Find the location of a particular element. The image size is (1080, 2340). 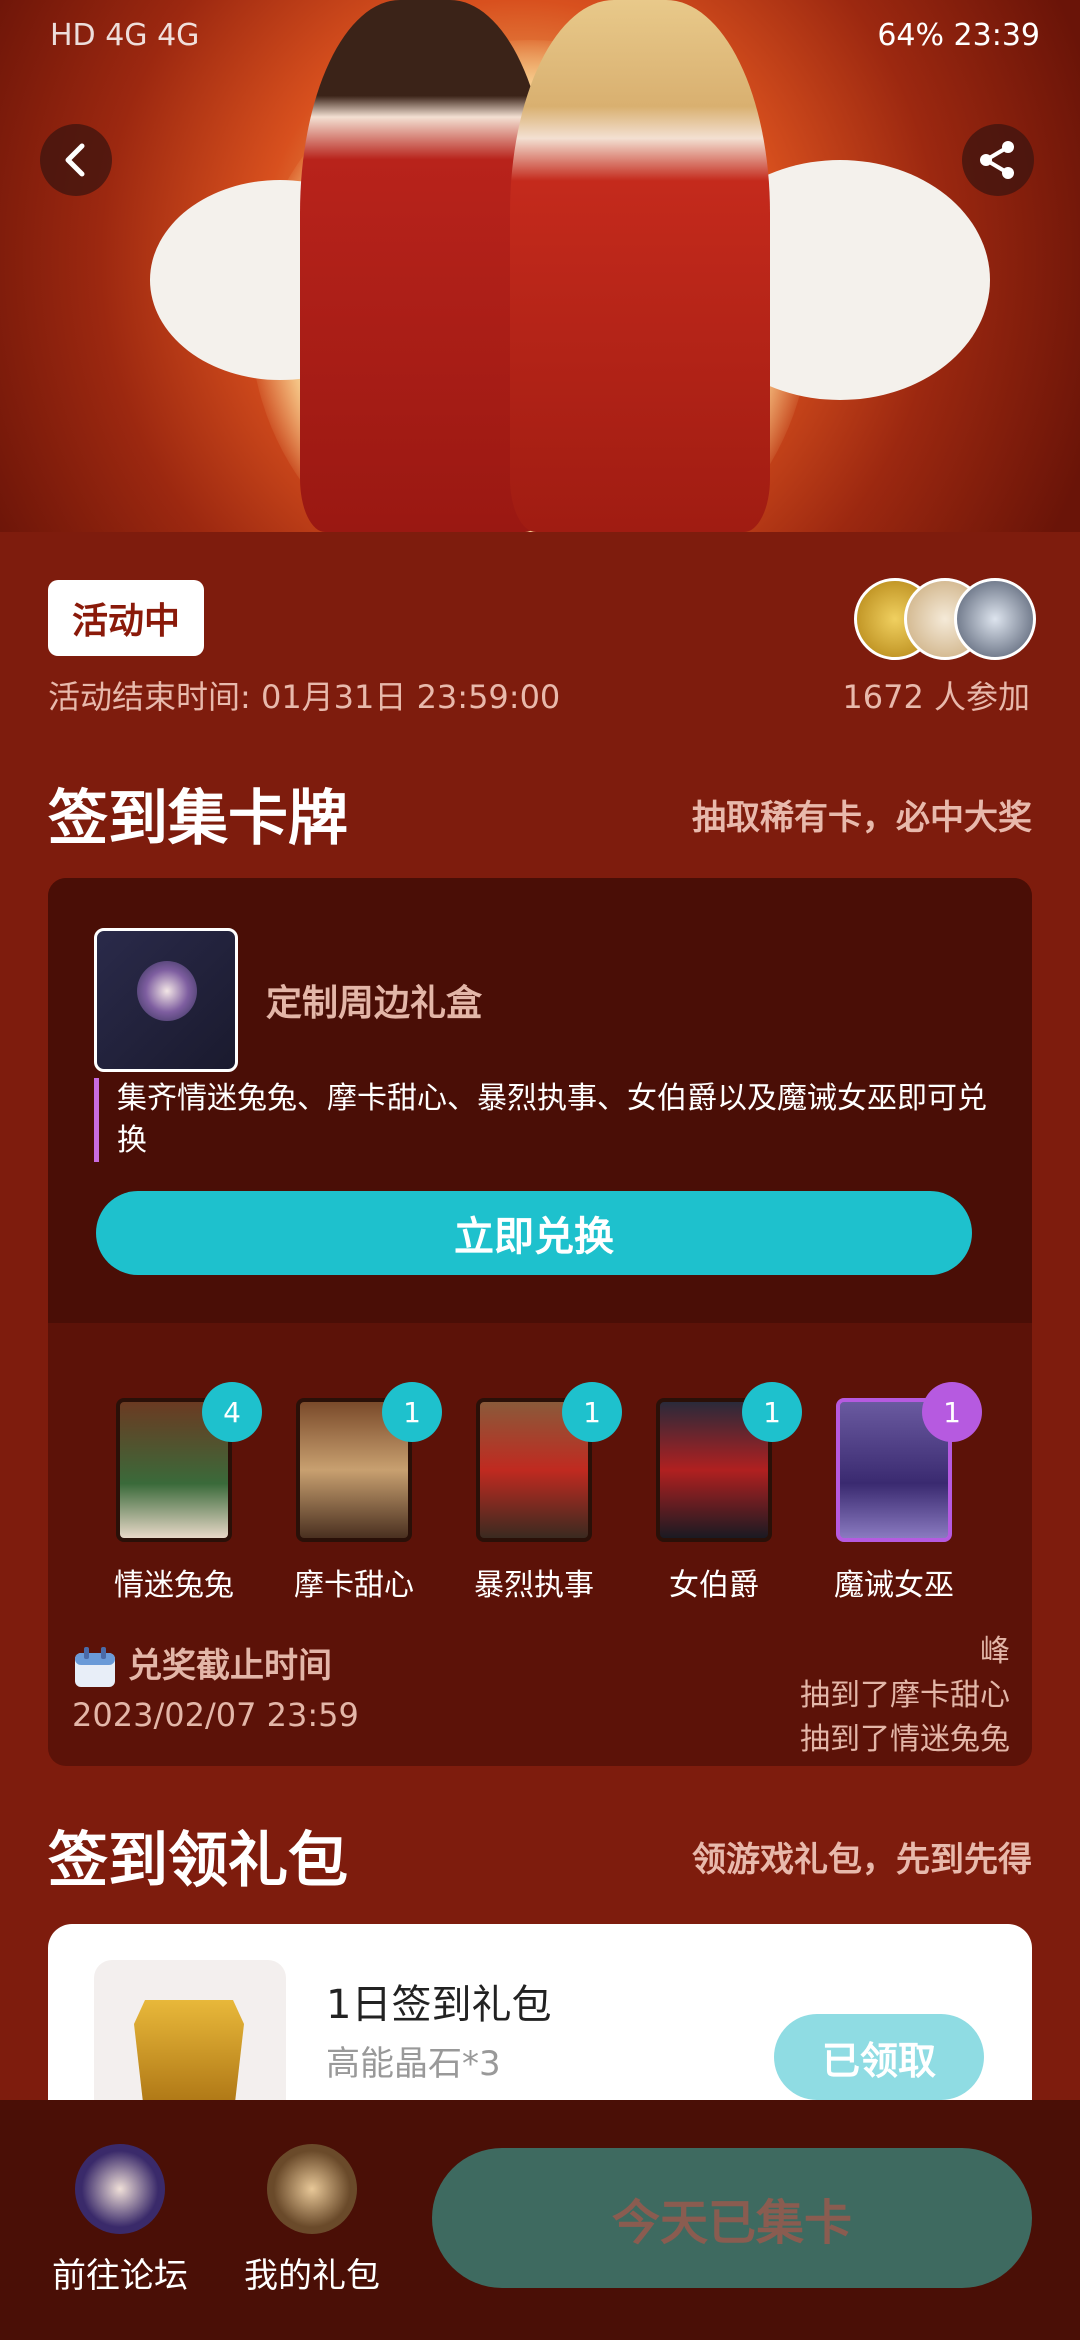

ticker-item: 抽到了情迷兔兔 is located at coordinates (905, 1739).